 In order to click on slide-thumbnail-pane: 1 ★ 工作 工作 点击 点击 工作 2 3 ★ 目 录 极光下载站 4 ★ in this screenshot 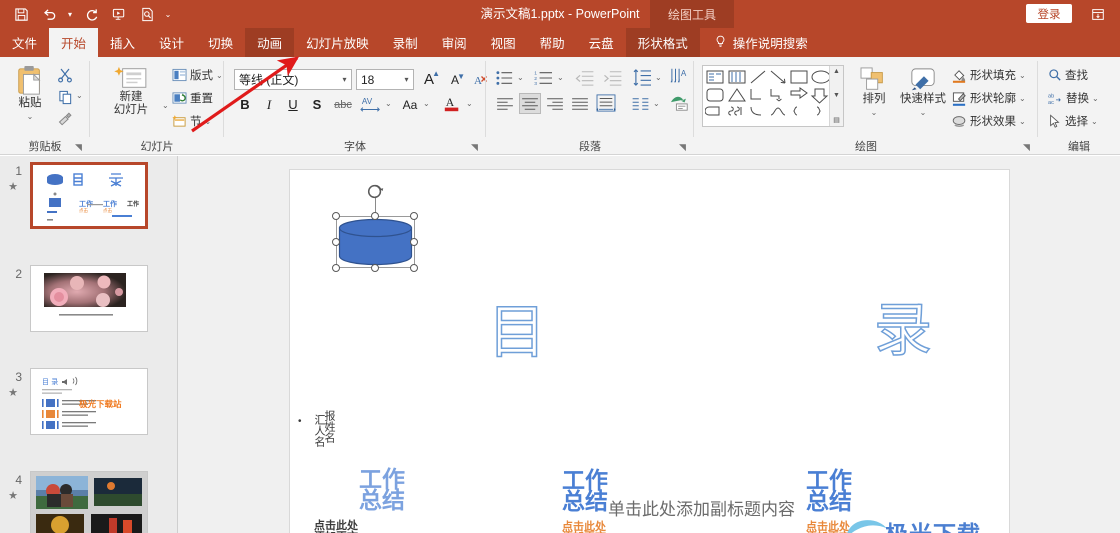, I will do `click(89, 344)`.